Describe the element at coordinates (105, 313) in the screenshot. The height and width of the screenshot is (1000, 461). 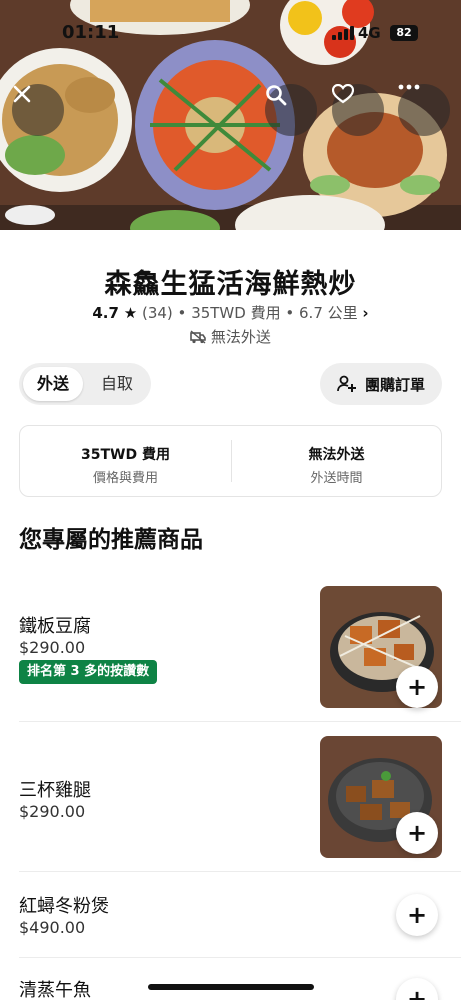
I see `rating-value: 4.7` at that location.